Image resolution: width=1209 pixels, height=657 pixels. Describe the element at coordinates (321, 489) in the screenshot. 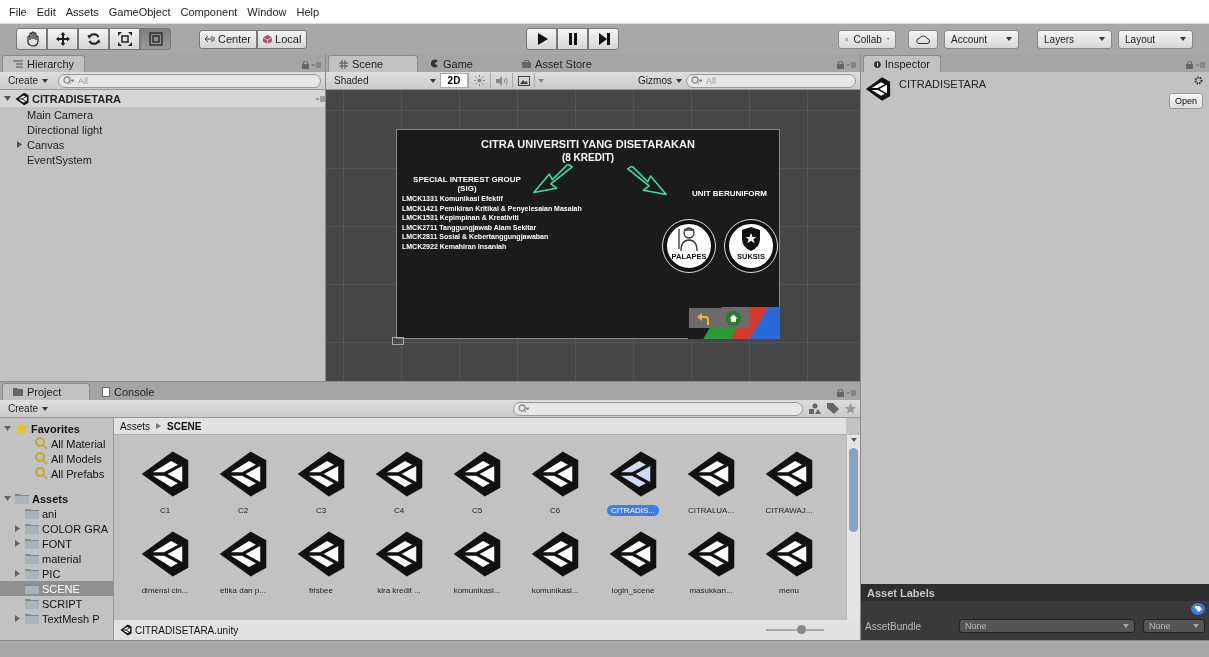

I see `scene-asset-item: C3` at that location.